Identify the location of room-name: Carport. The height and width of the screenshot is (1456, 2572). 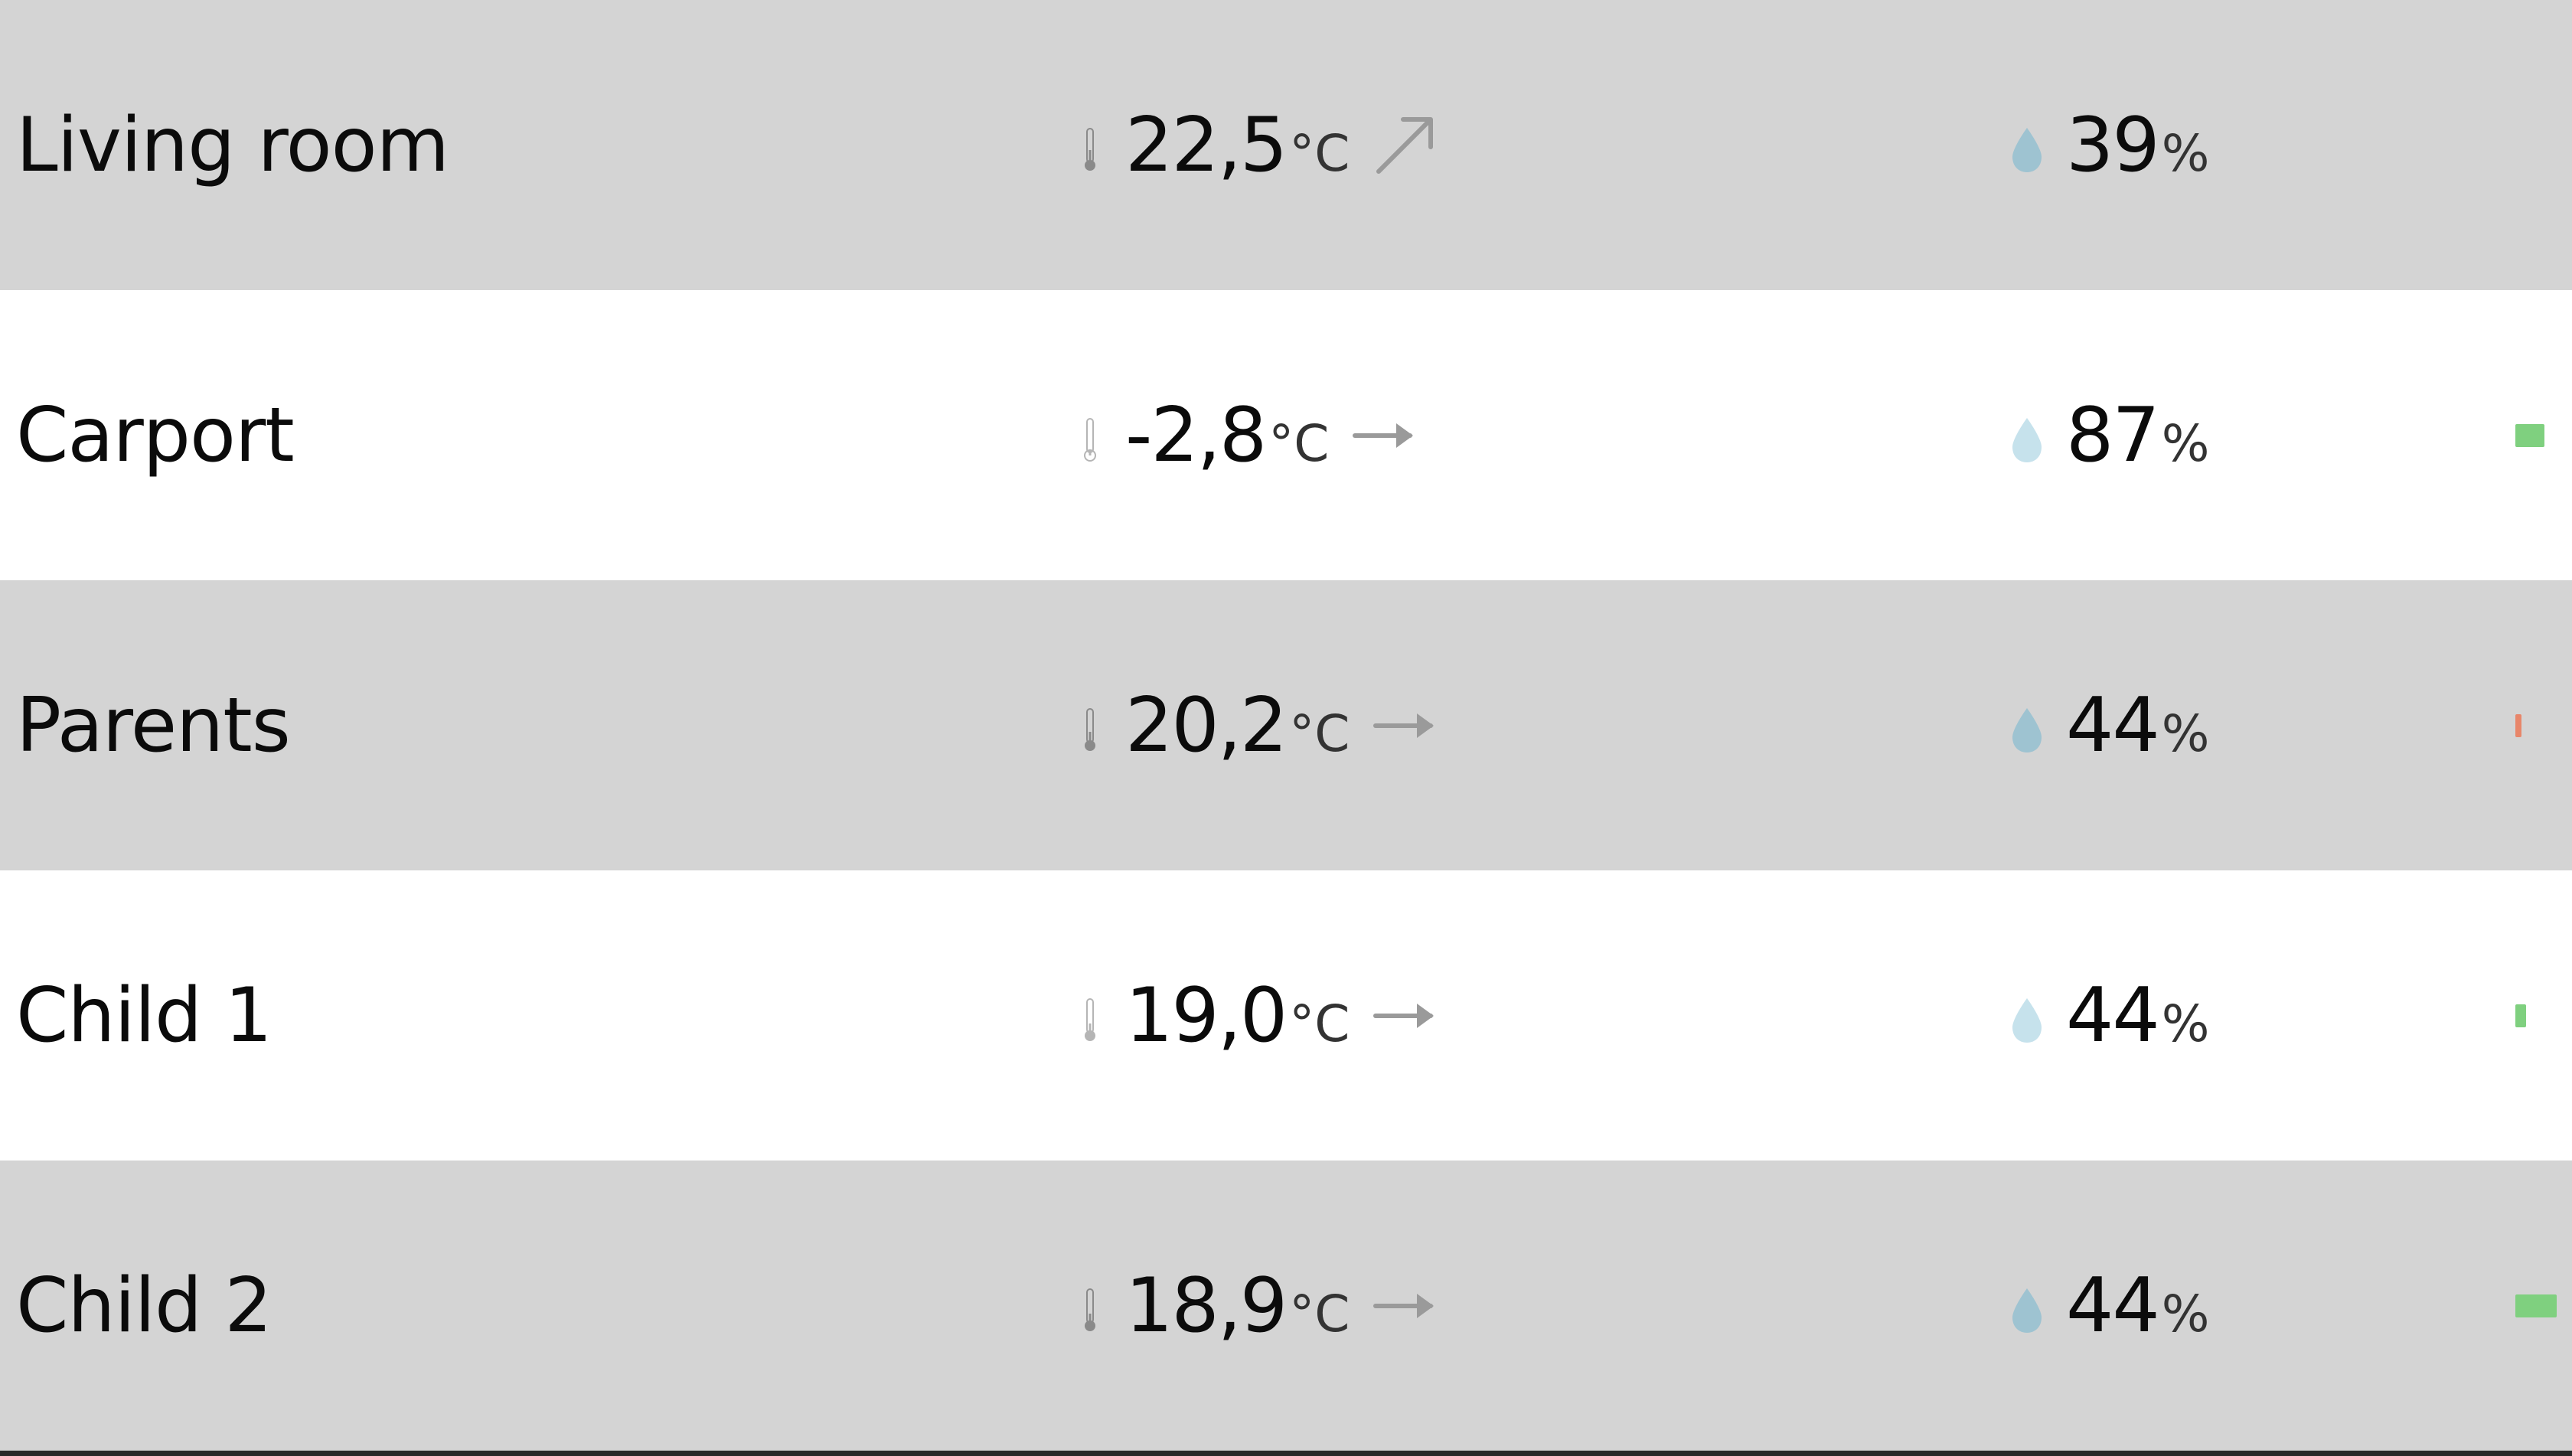
(155, 435).